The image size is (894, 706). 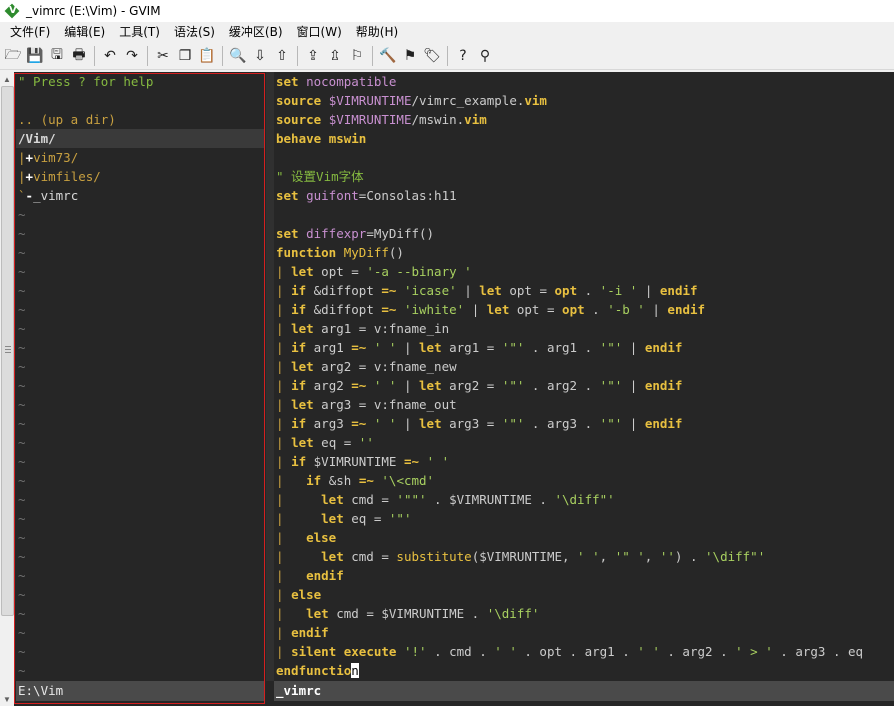 What do you see at coordinates (584, 119) in the screenshot?
I see `code-line: source $VIMRUNTIME/mswin.vim` at bounding box center [584, 119].